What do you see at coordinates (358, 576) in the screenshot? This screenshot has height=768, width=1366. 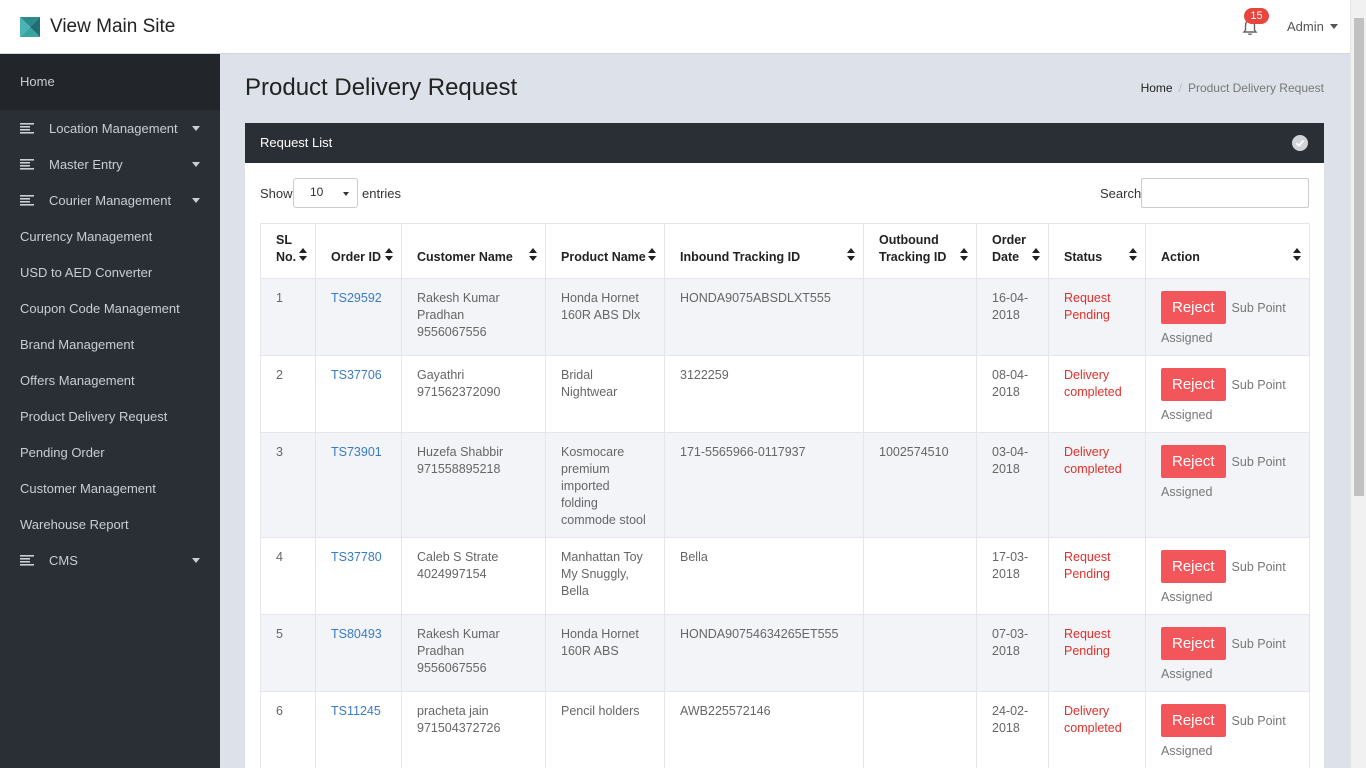 I see `cell-order-id: TS37780` at bounding box center [358, 576].